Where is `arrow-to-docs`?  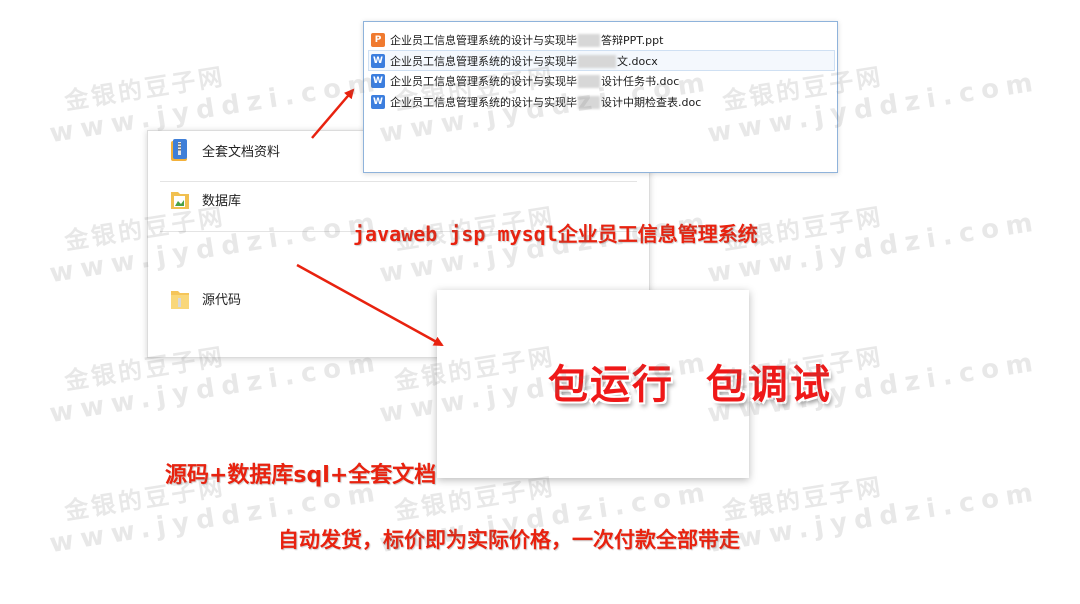
arrow-to-docs is located at coordinates (333, 113).